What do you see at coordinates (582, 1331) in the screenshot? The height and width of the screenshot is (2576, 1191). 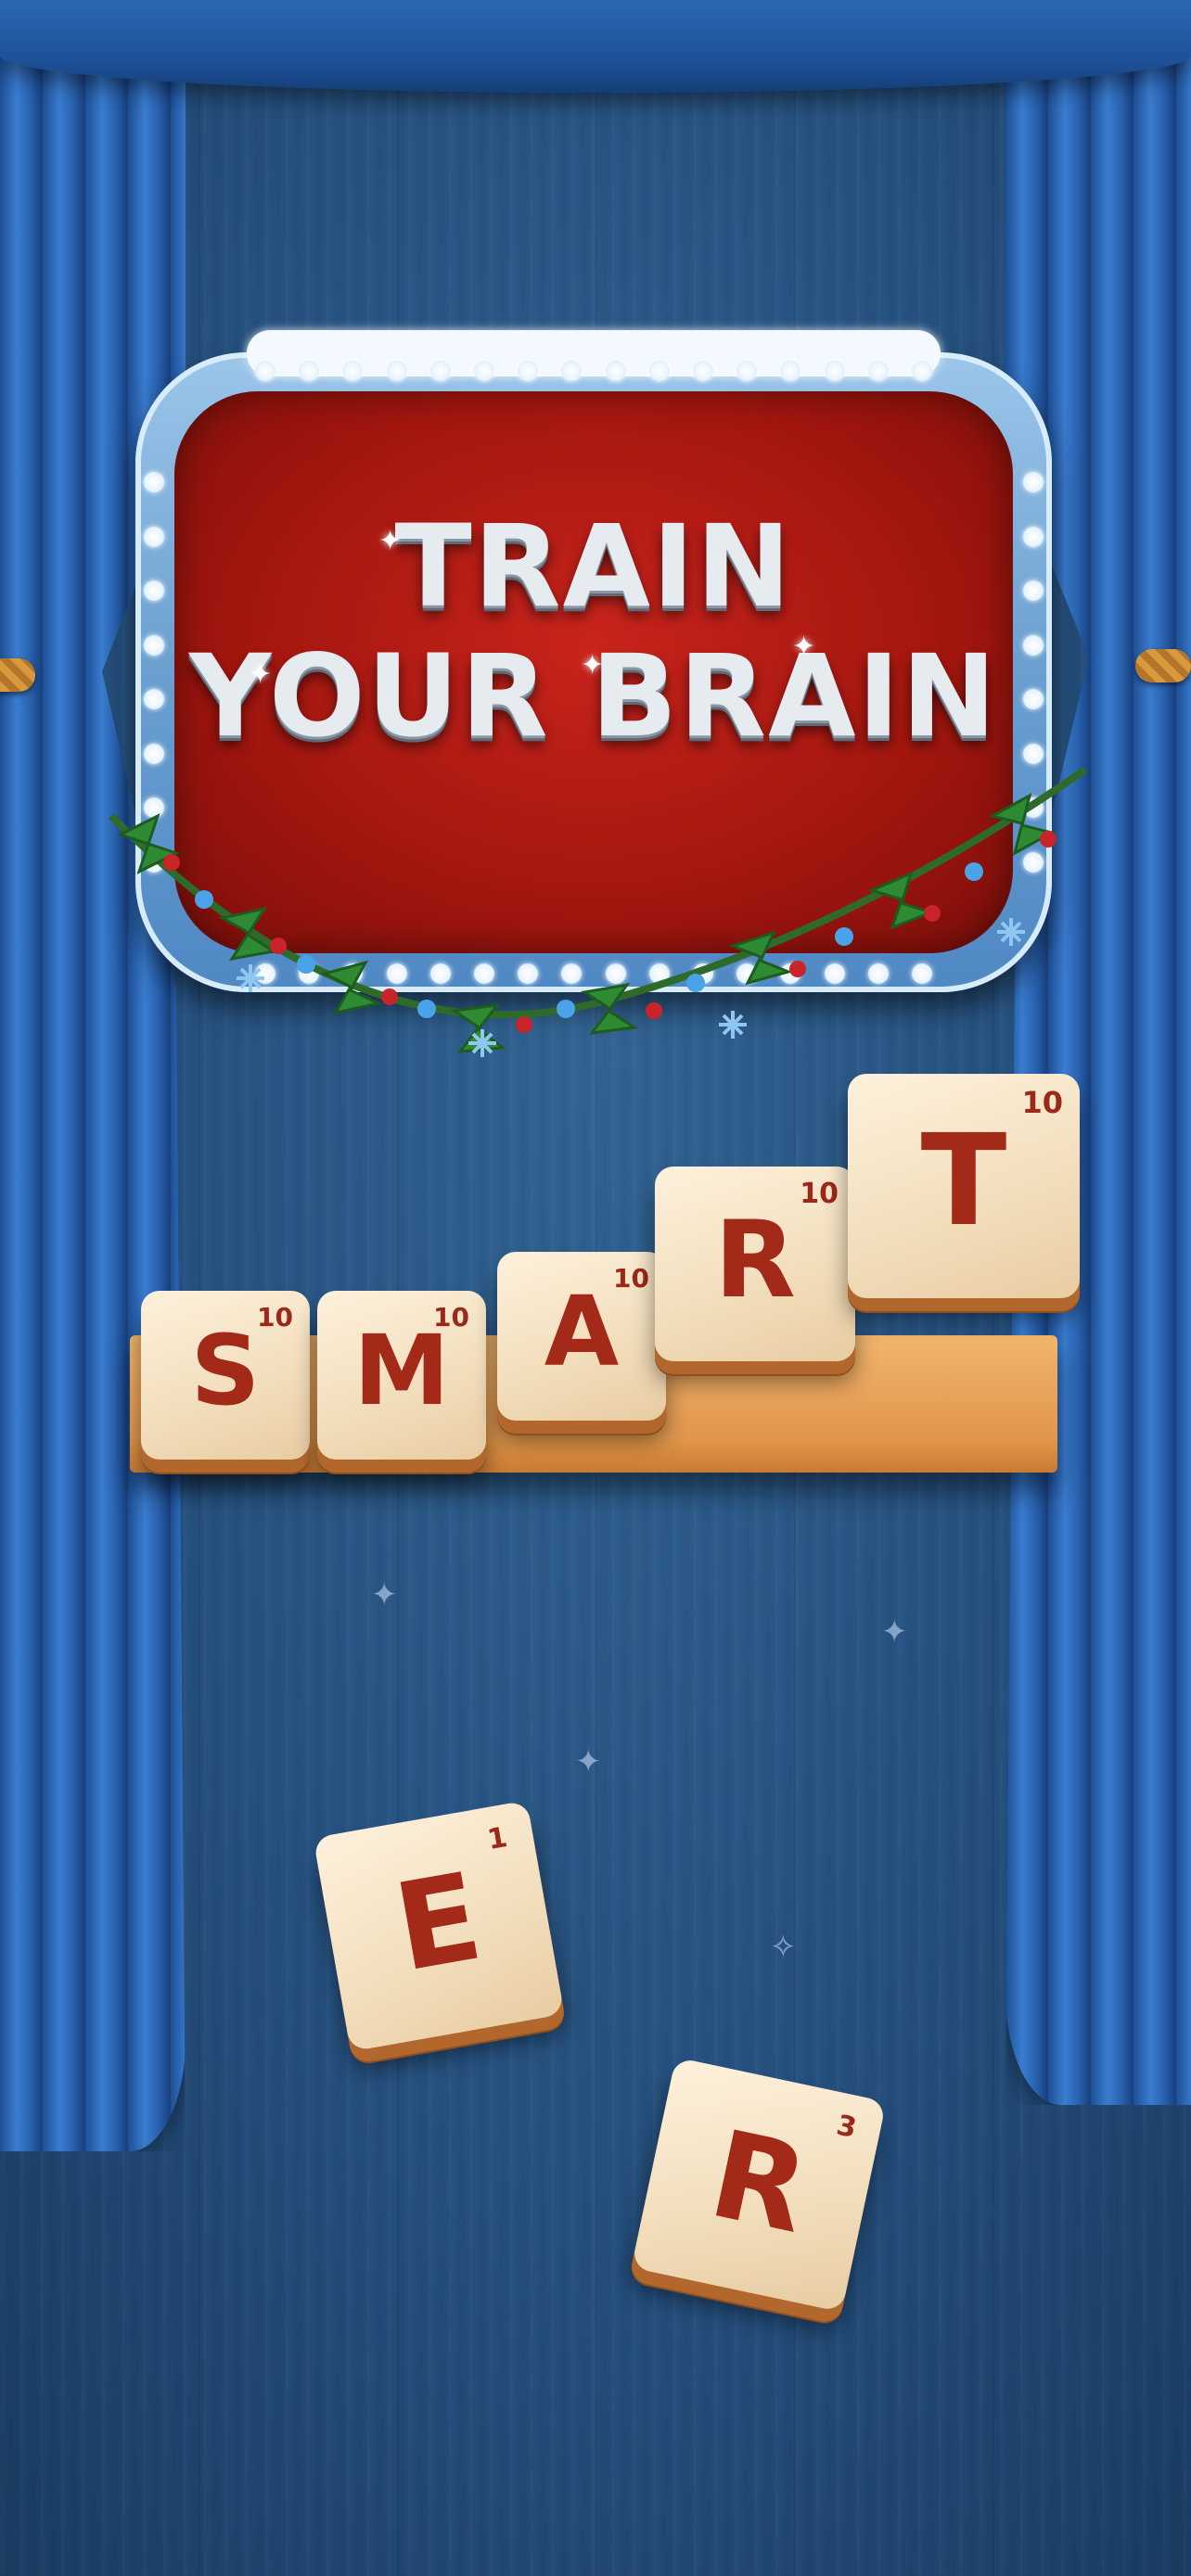 I see `tile-letter: A` at bounding box center [582, 1331].